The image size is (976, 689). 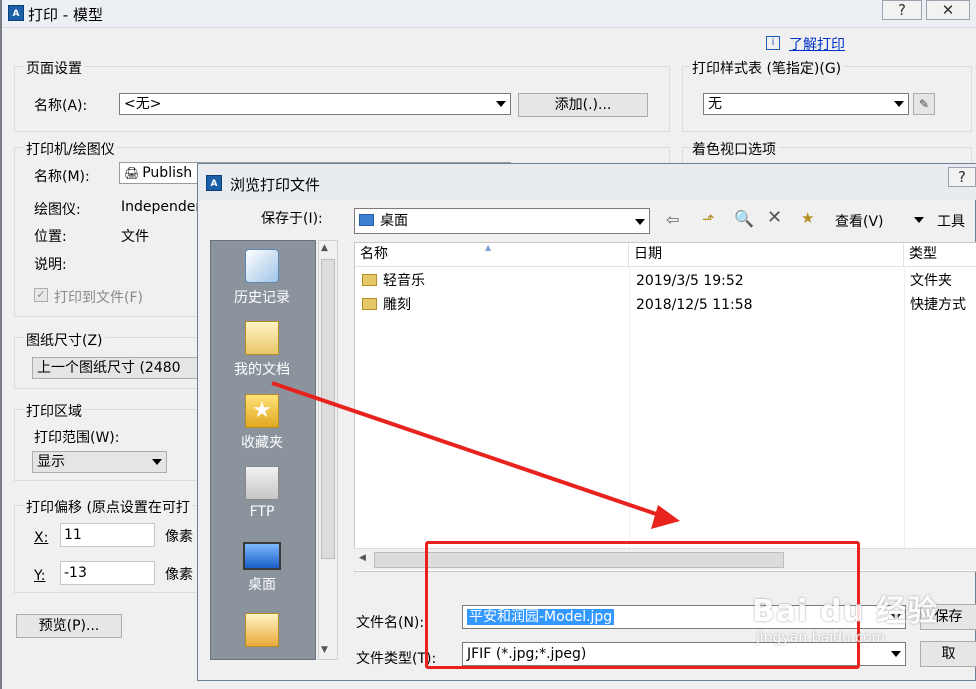 I want to click on baidu-watermark: Bai du 经验 jingyan.baidu.com, so click(x=862, y=626).